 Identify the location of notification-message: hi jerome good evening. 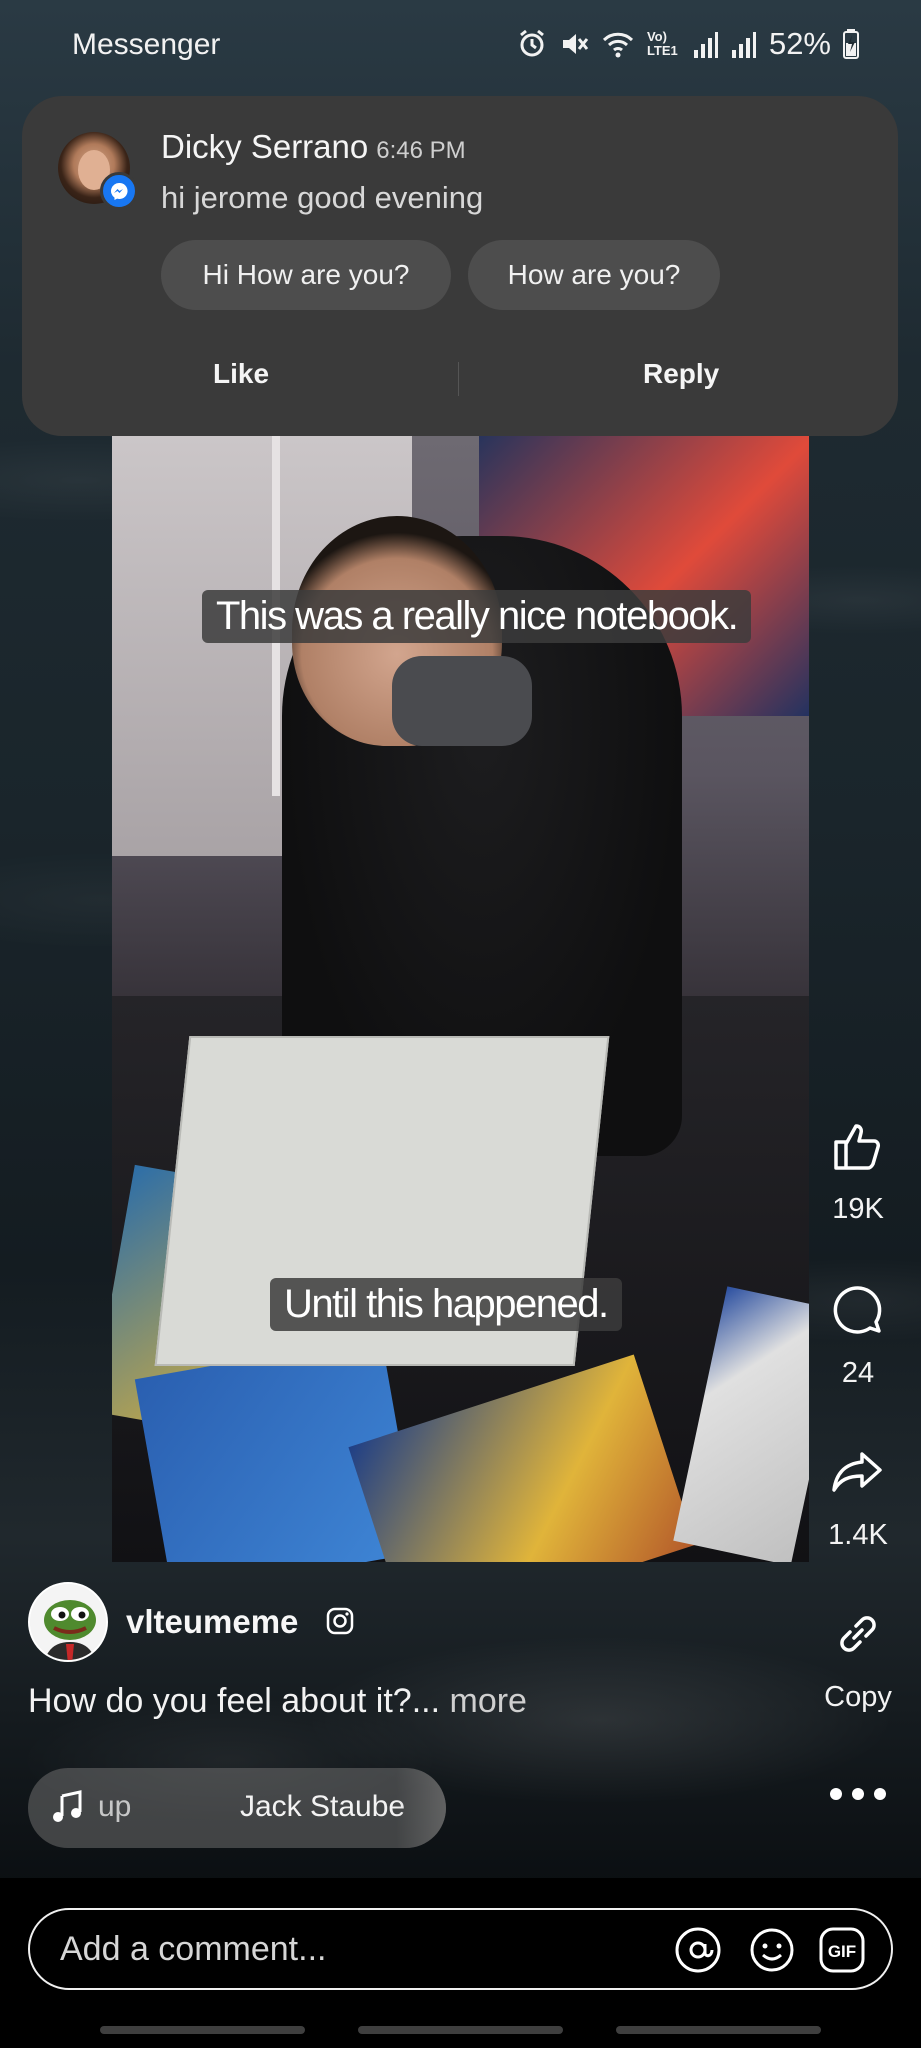
(322, 197).